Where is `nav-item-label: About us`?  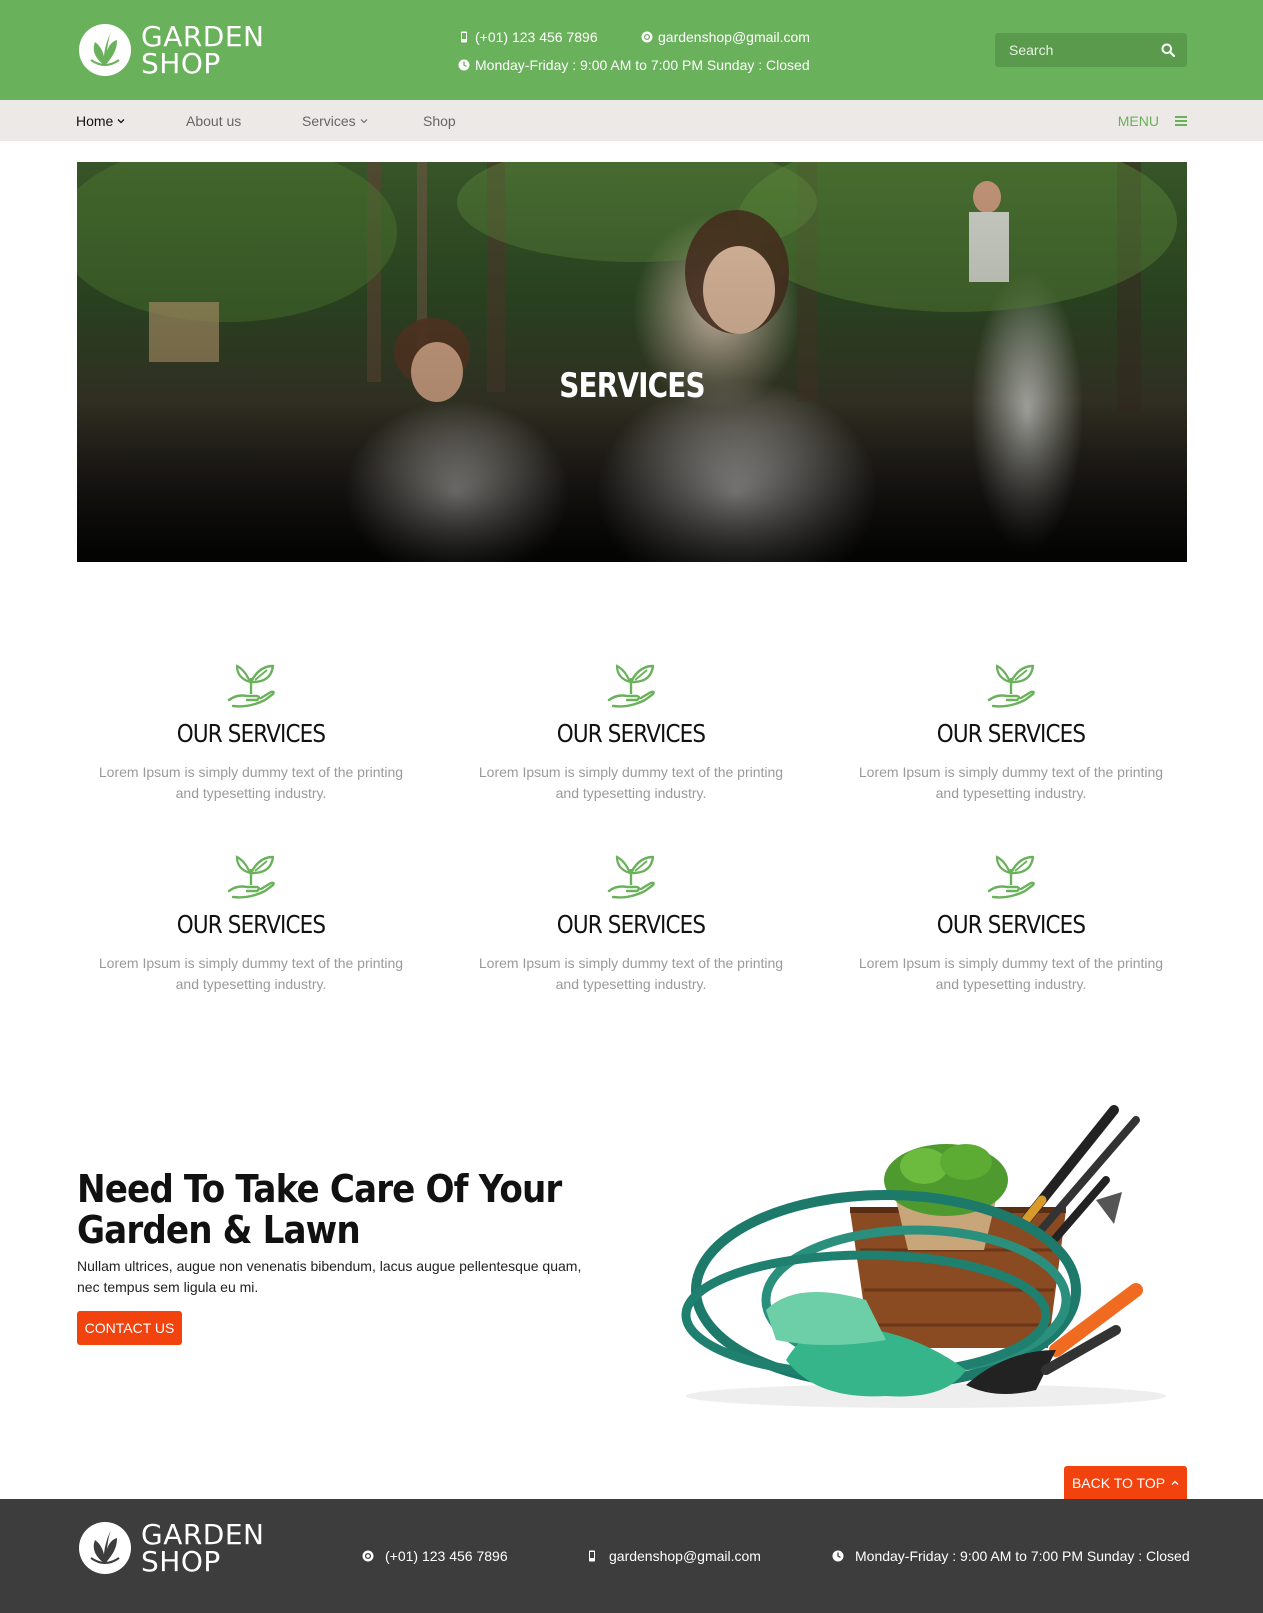
nav-item-label: About us is located at coordinates (214, 121).